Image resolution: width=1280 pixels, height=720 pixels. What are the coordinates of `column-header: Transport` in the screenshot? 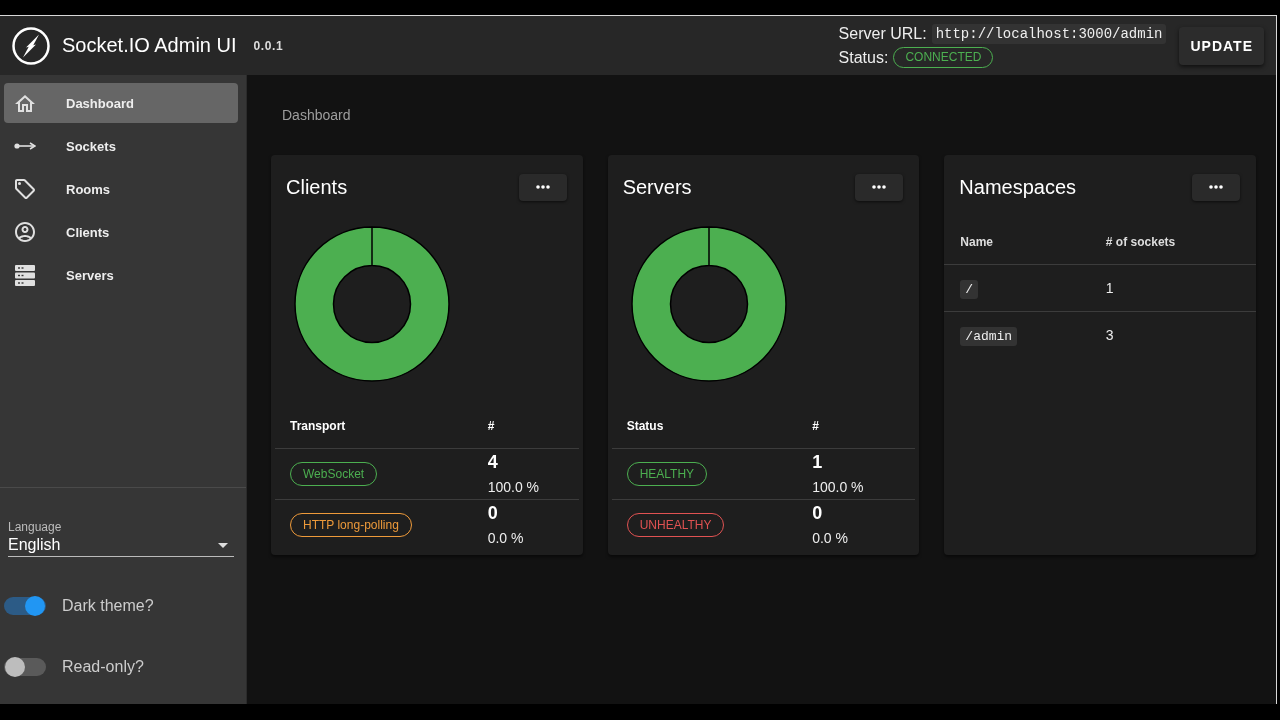 It's located at (318, 426).